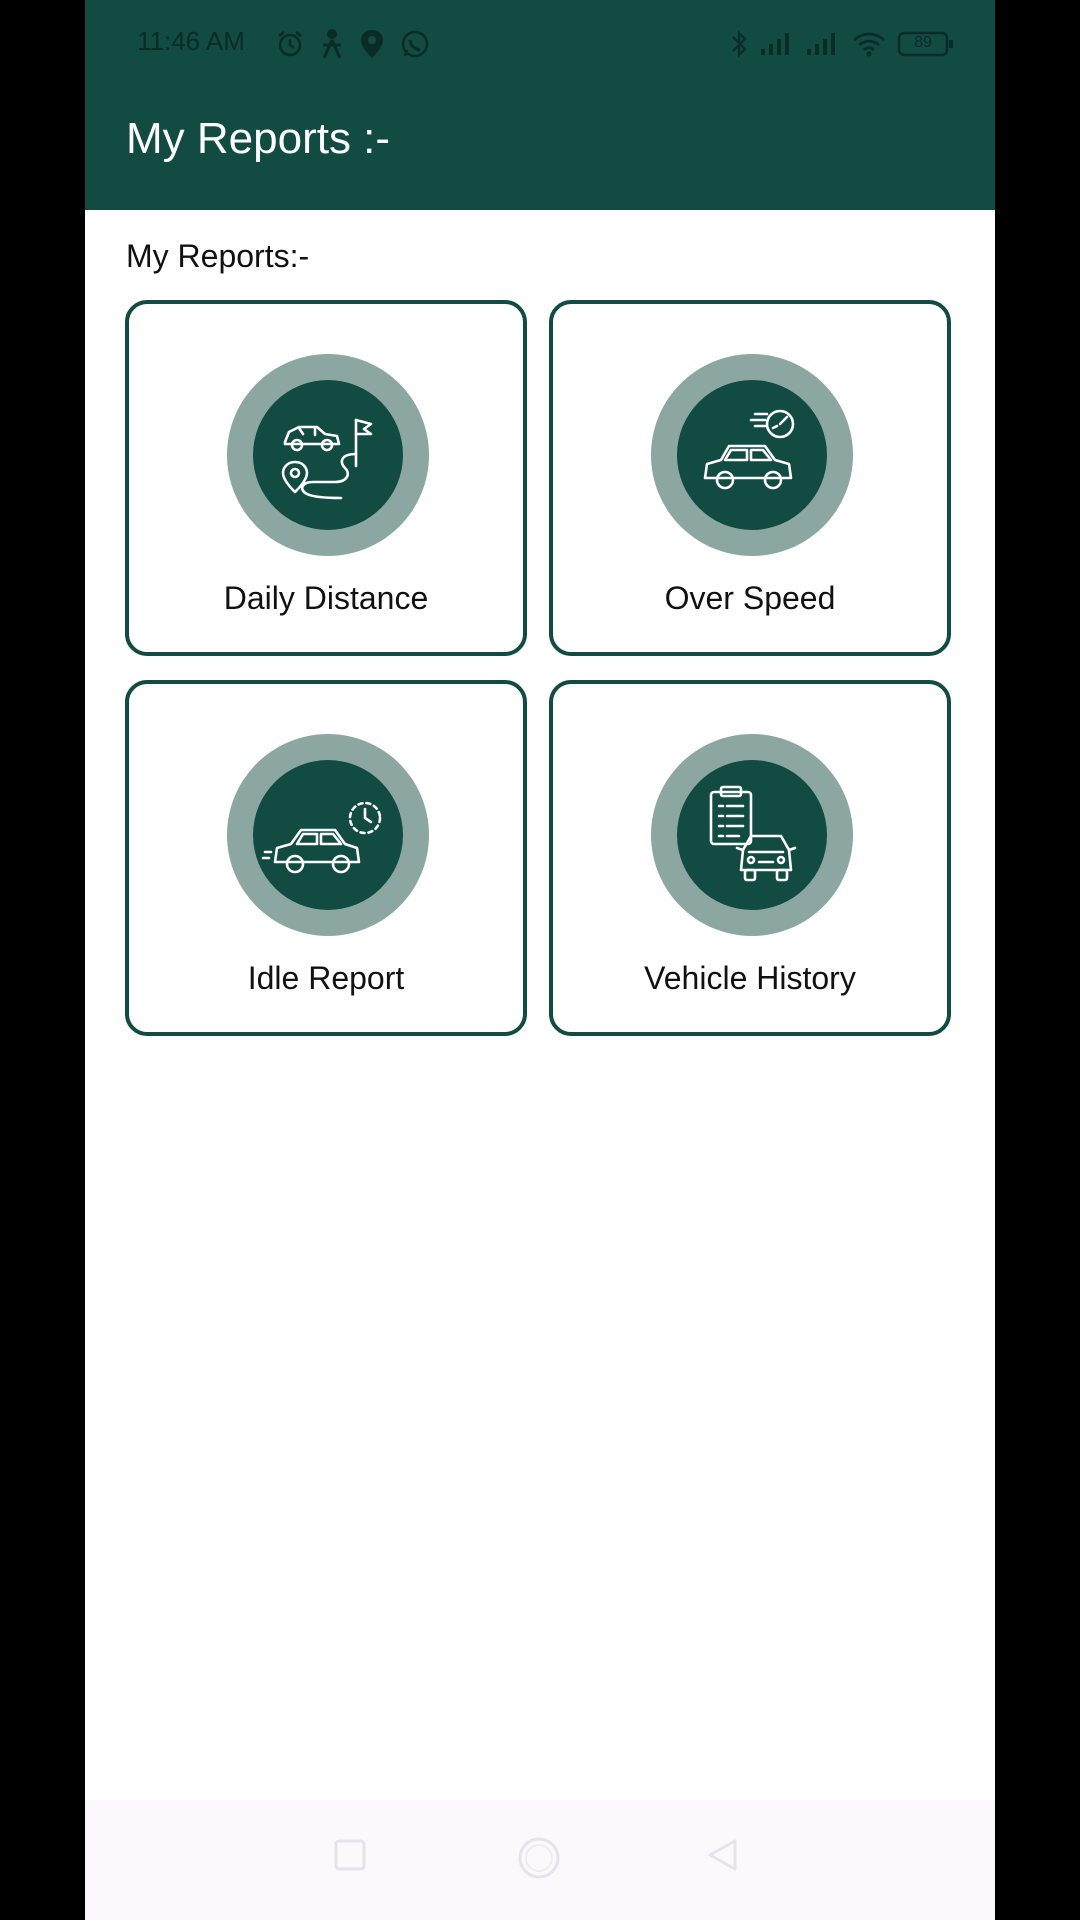 The image size is (1080, 1920). Describe the element at coordinates (842, 44) in the screenshot. I see `status-system-icons: 89` at that location.